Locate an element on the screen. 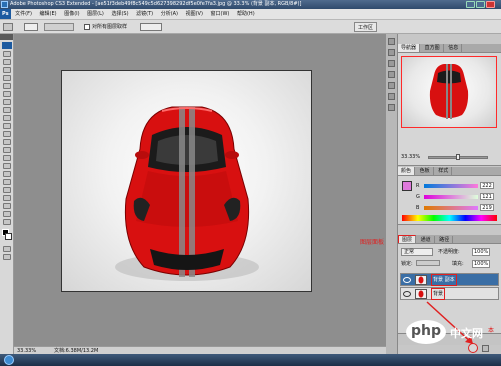  navigator-thumbnail is located at coordinates (449, 92).